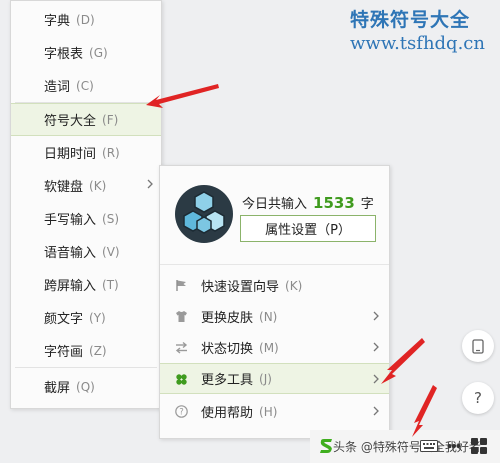 The image size is (500, 463). What do you see at coordinates (86, 52) in the screenshot?
I see `menu-item-radical-table: 字根表 (G)` at bounding box center [86, 52].